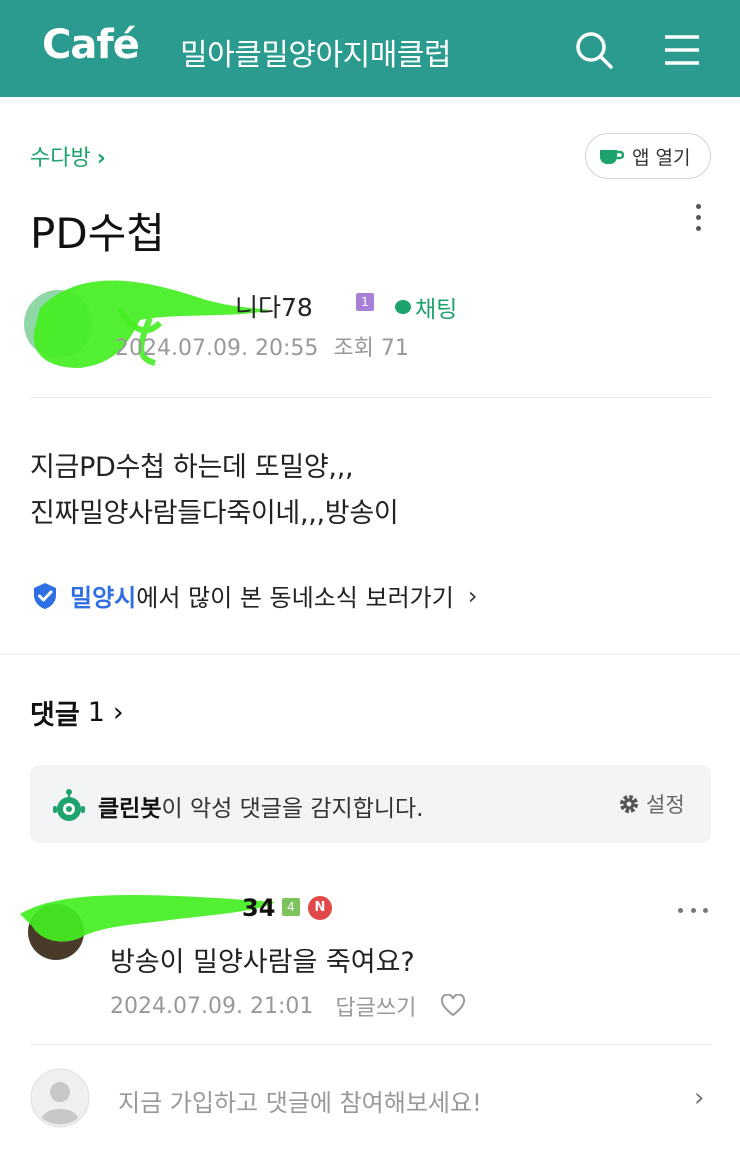 Image resolution: width=740 pixels, height=1153 pixels. I want to click on gear-icon, so click(629, 804).